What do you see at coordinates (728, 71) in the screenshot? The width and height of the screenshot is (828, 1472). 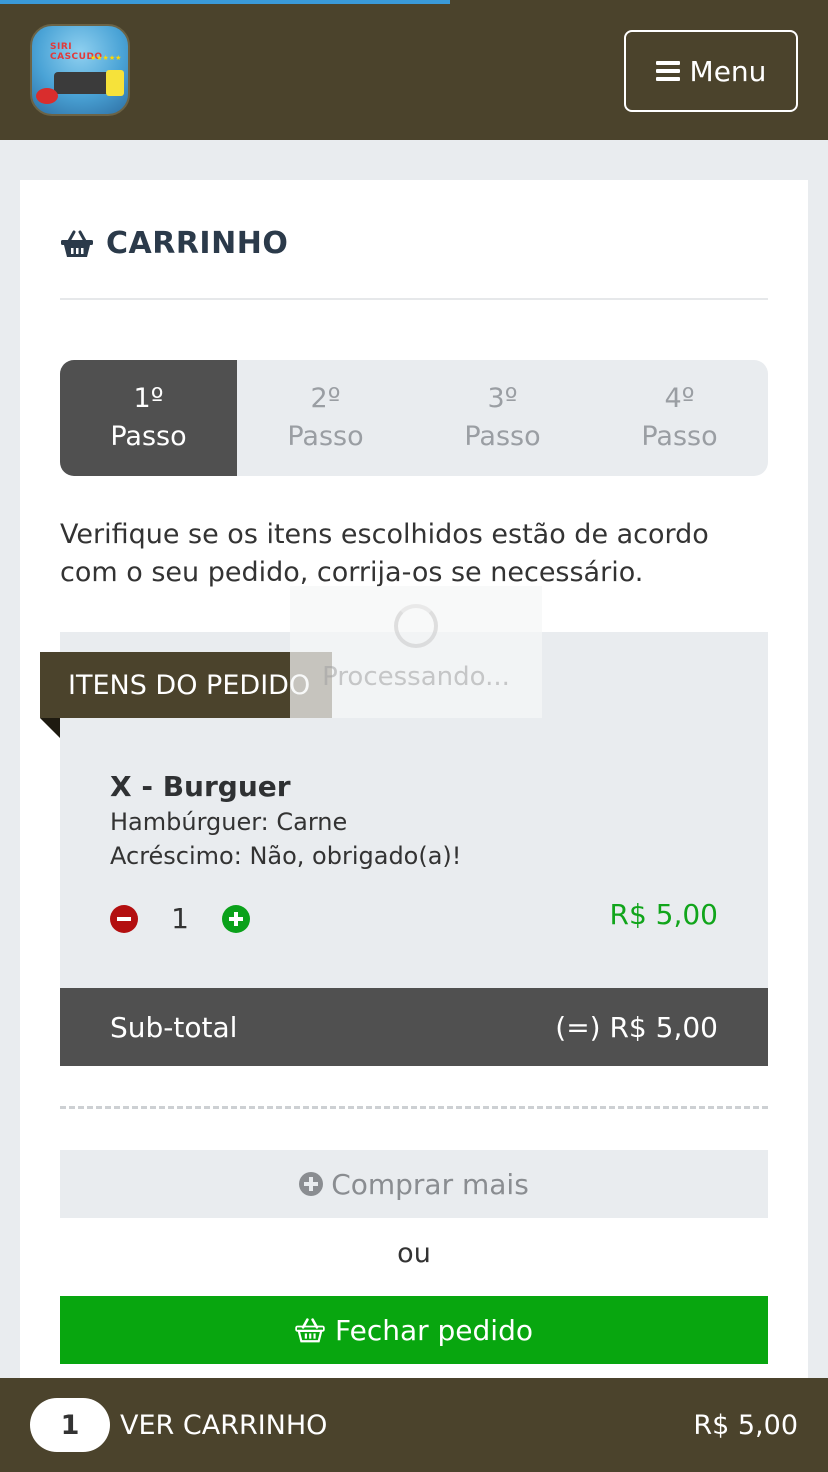 I see `menu-button-label: Menu` at bounding box center [728, 71].